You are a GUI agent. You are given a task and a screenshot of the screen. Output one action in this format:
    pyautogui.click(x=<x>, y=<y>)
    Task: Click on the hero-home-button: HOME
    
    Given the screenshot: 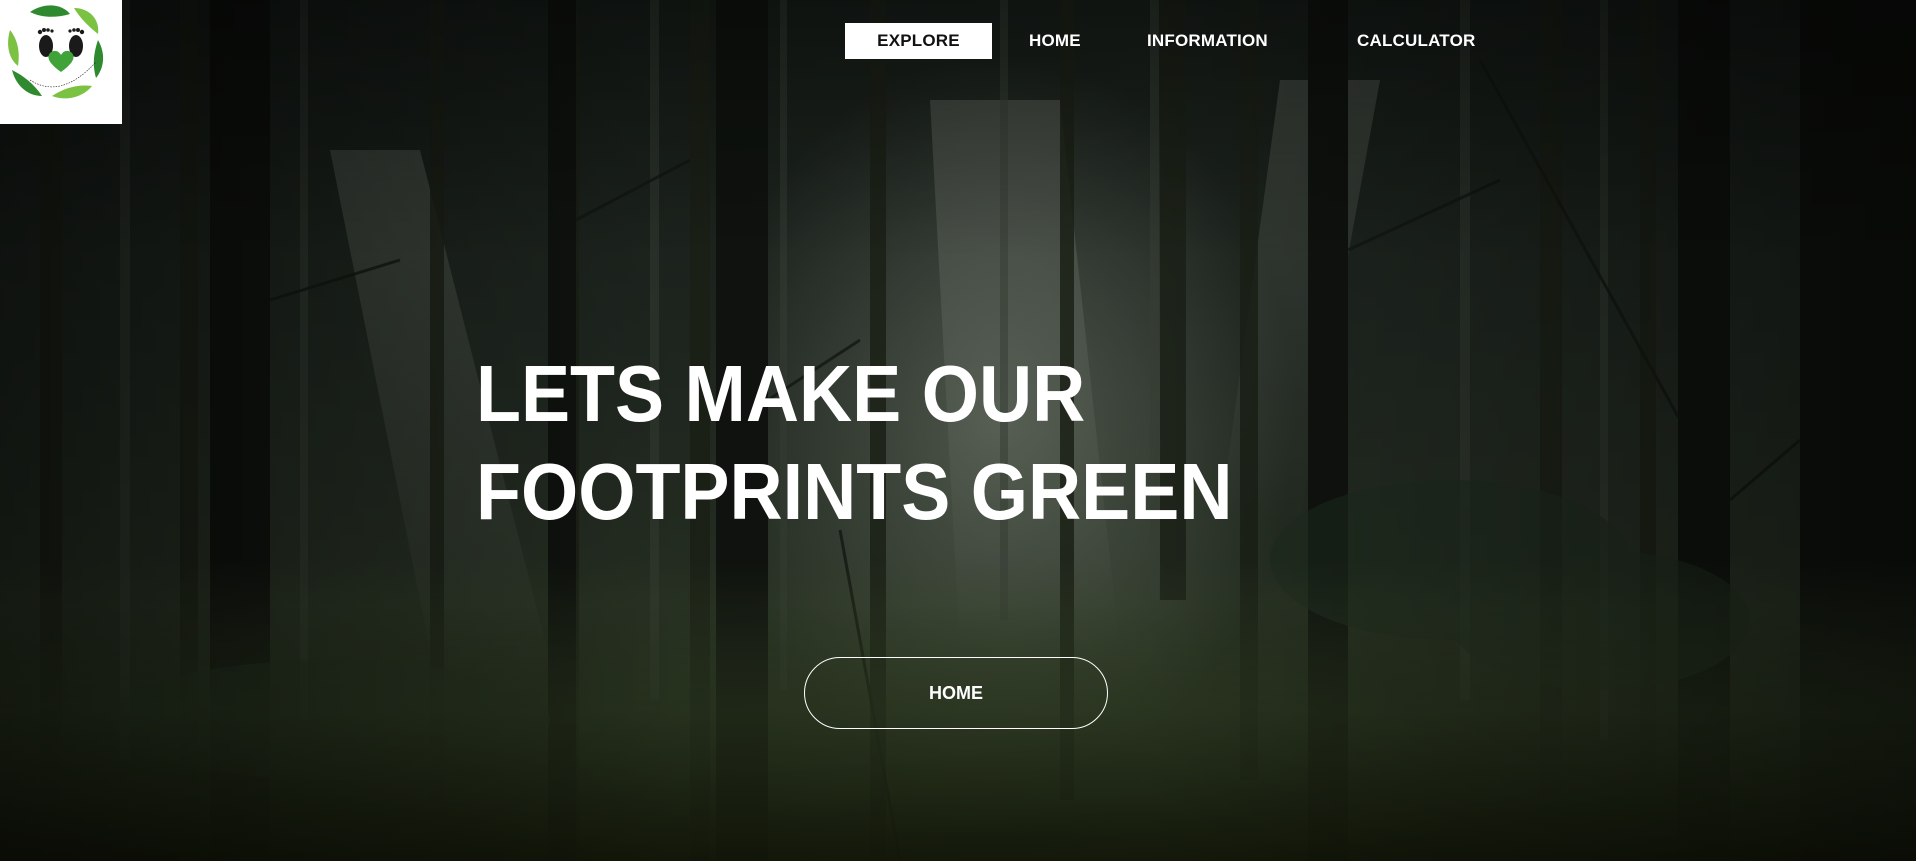 What is the action you would take?
    pyautogui.click(x=956, y=693)
    